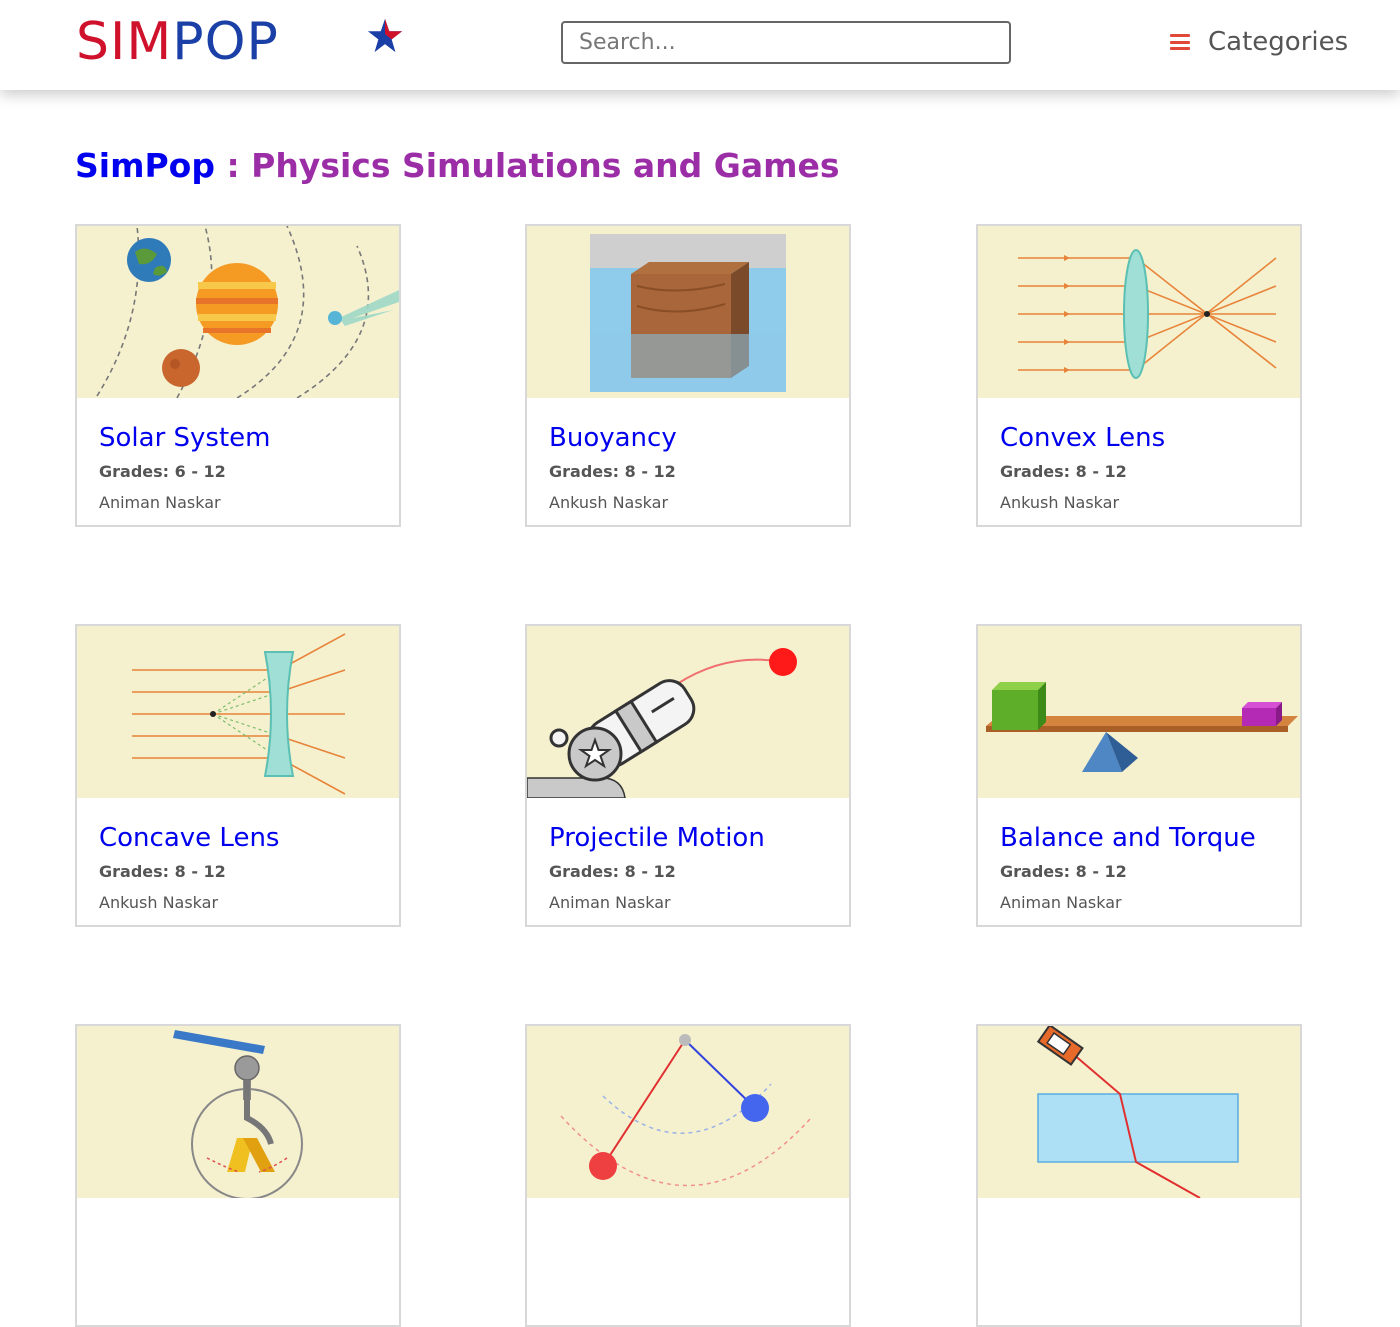 This screenshot has height=1327, width=1400. What do you see at coordinates (238, 1112) in the screenshot?
I see `electroscope-icon` at bounding box center [238, 1112].